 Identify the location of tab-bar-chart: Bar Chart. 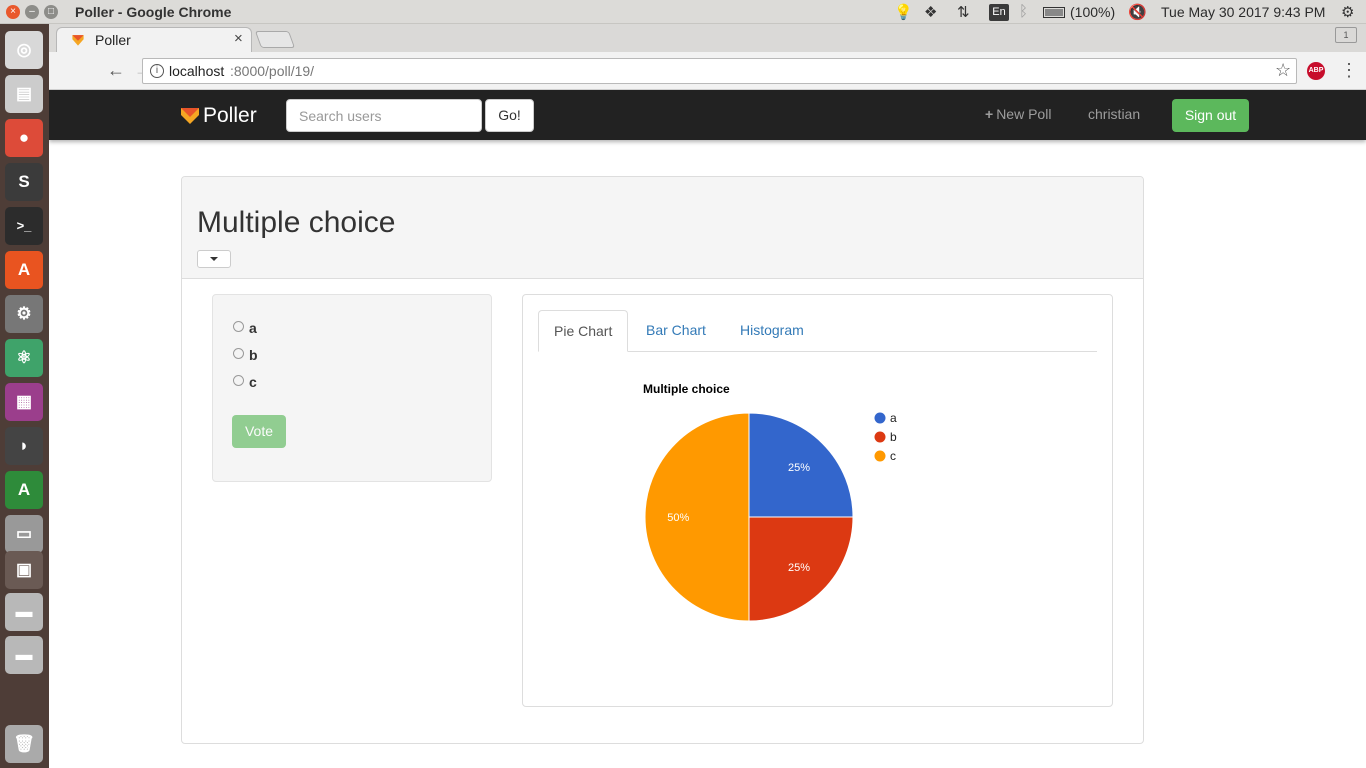
(676, 331).